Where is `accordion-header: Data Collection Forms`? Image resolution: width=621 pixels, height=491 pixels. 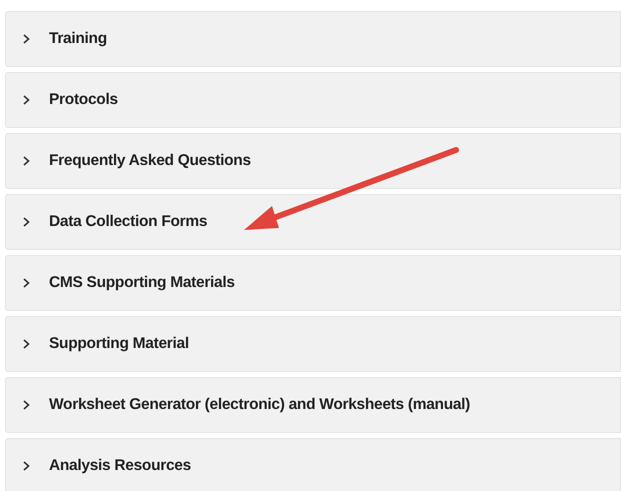 accordion-header: Data Collection Forms is located at coordinates (313, 222).